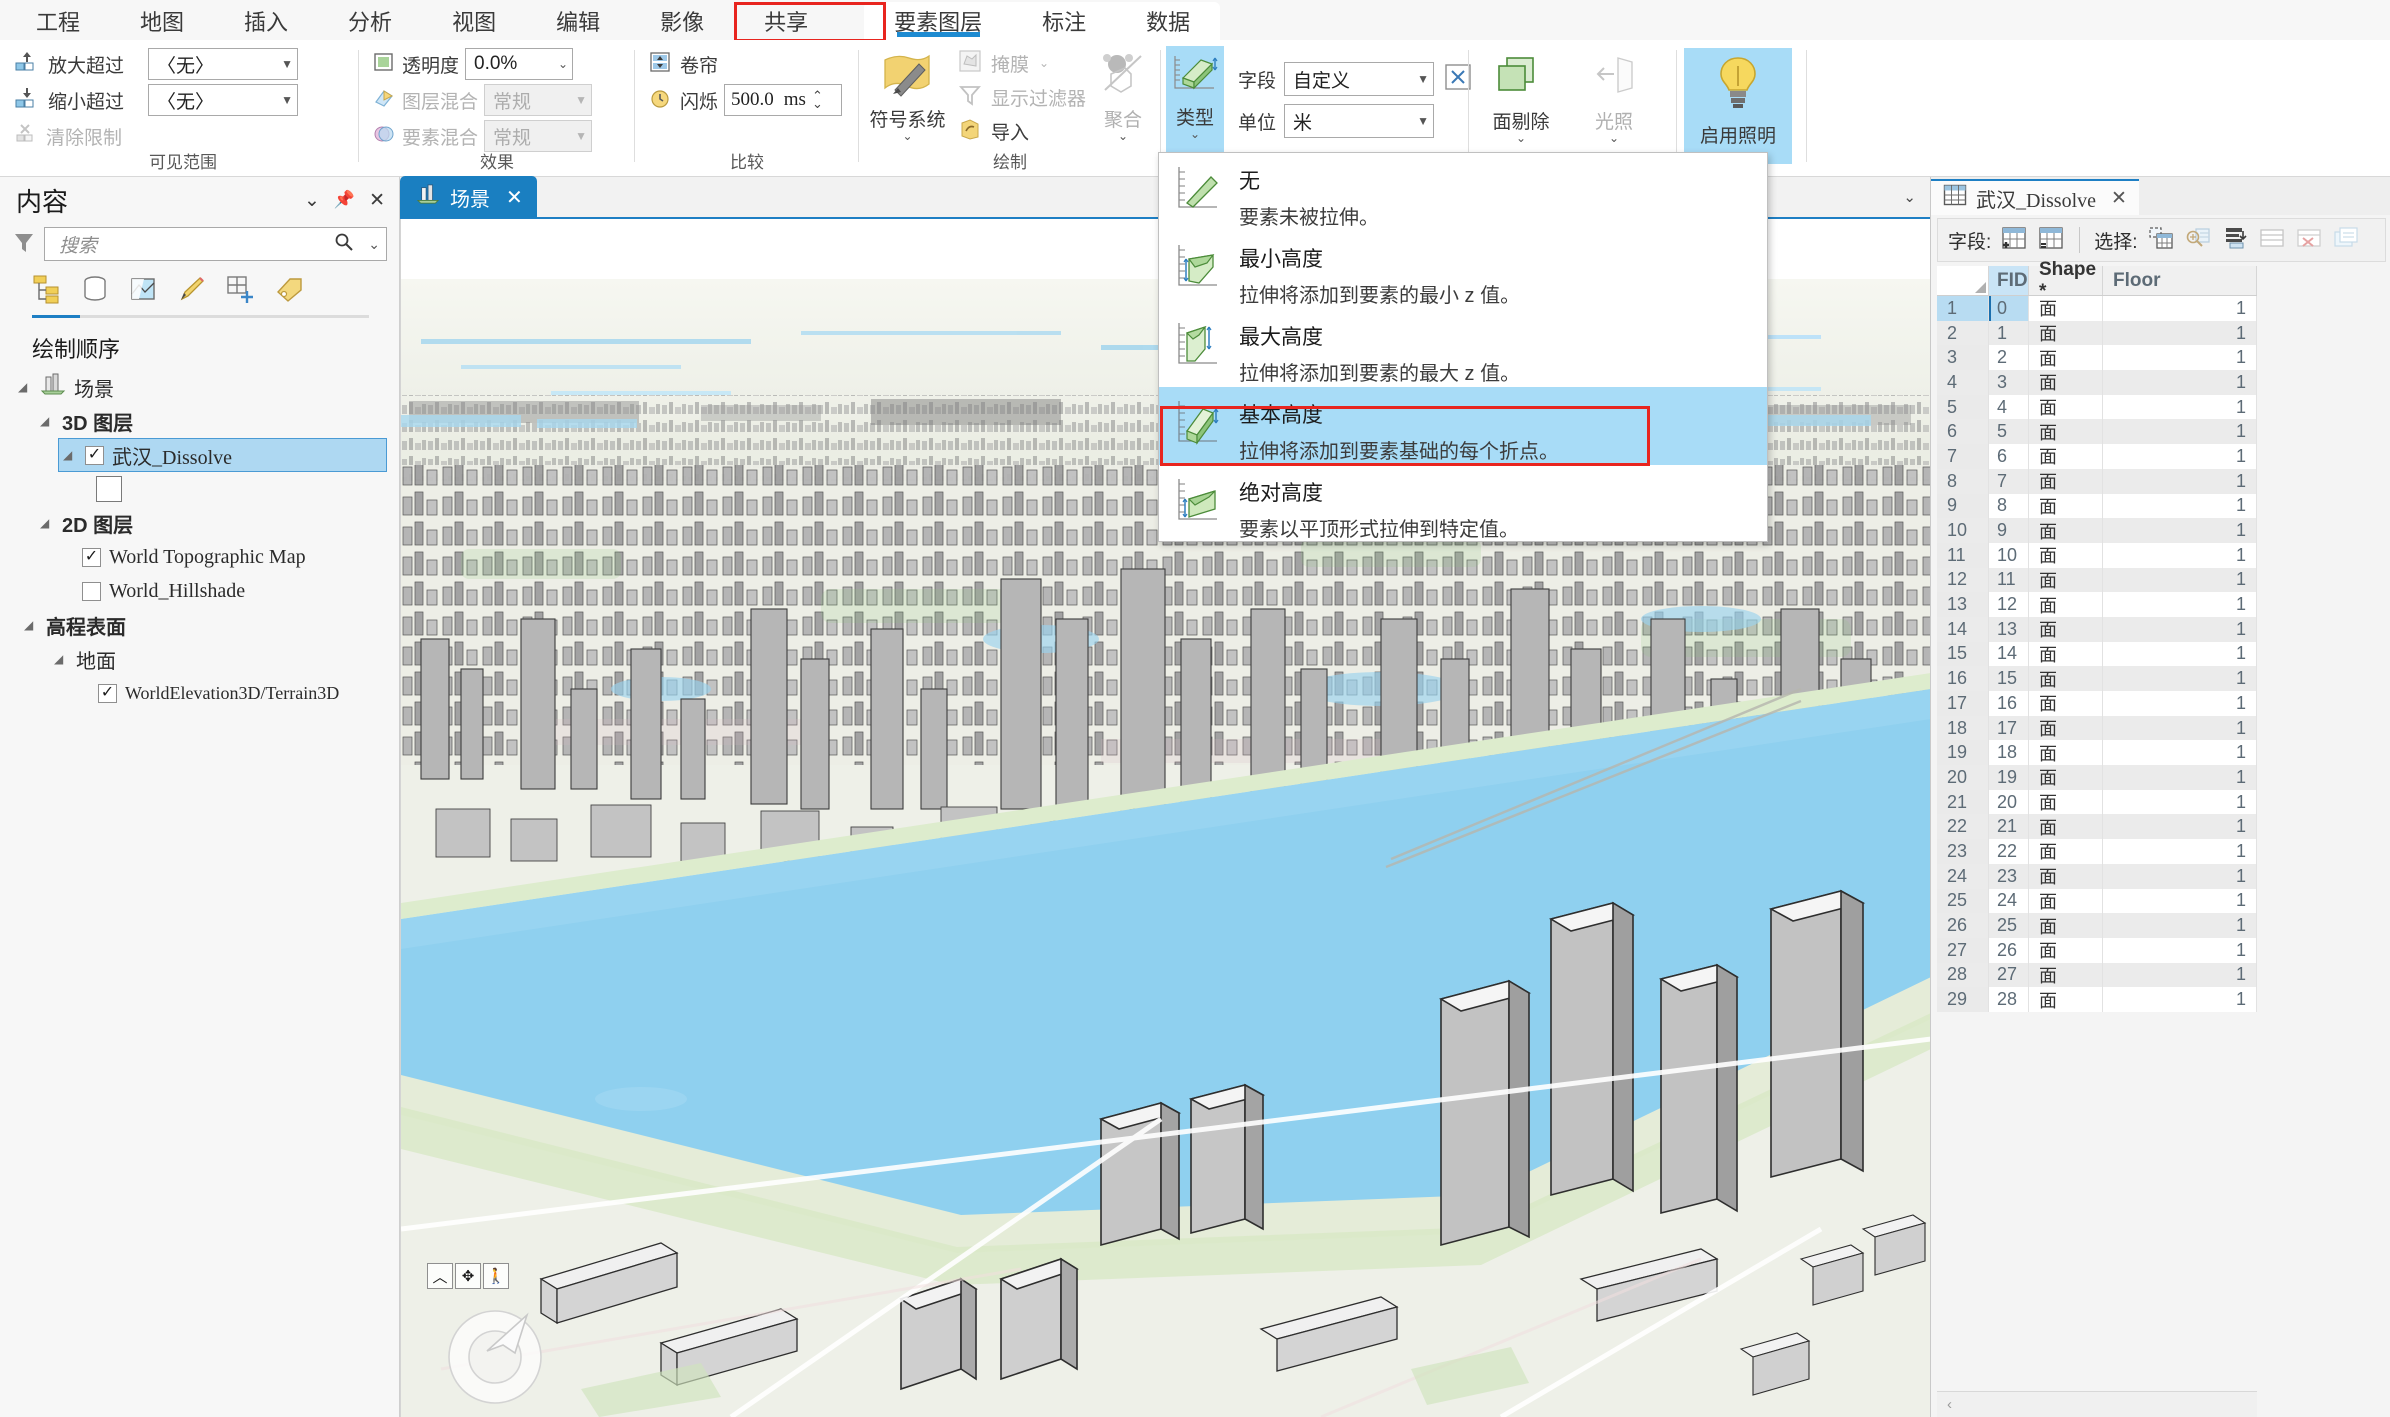  What do you see at coordinates (2066, 280) in the screenshot?
I see `column-header-shape: Shape *` at bounding box center [2066, 280].